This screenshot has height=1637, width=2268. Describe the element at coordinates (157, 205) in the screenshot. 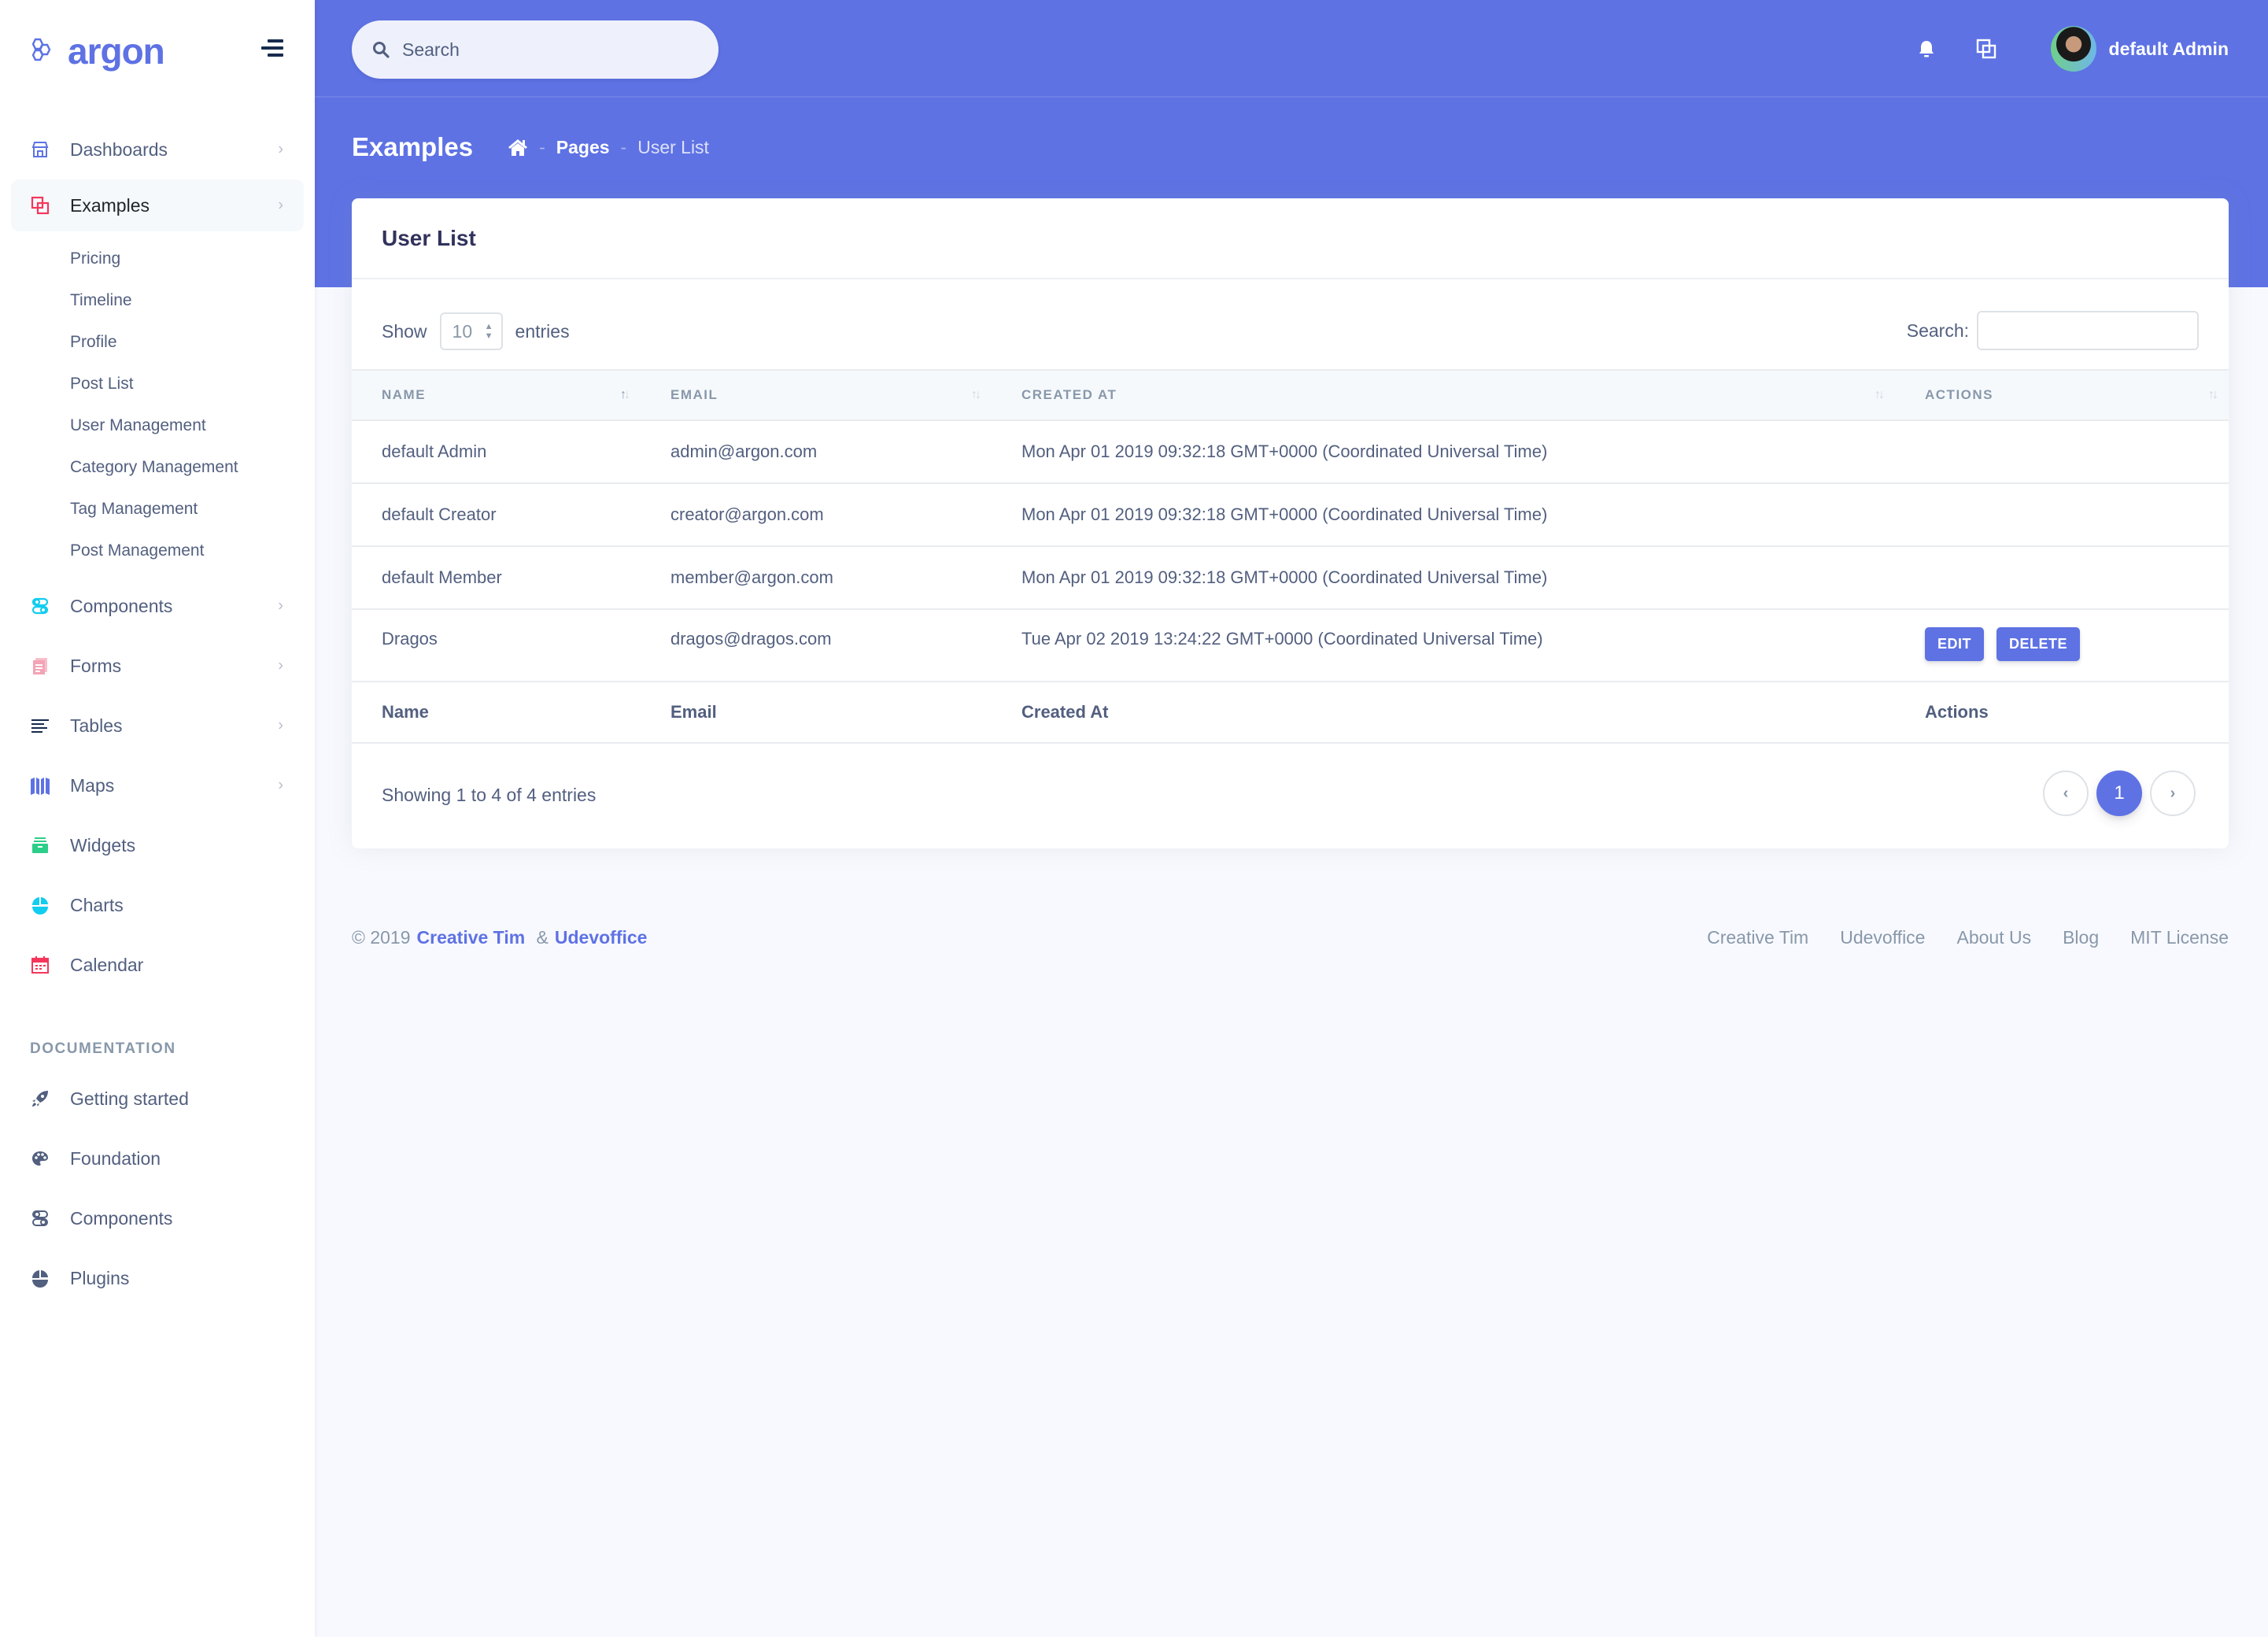

I see `sidebar-item-examples: Examples ›` at that location.